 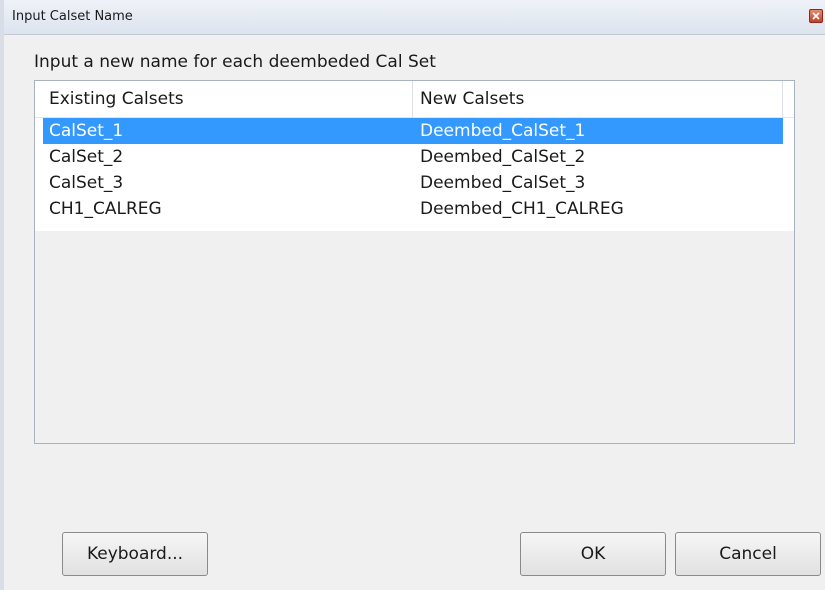 What do you see at coordinates (413, 183) in the screenshot?
I see `table-row: CalSet_3 Deembed_CalSet_3` at bounding box center [413, 183].